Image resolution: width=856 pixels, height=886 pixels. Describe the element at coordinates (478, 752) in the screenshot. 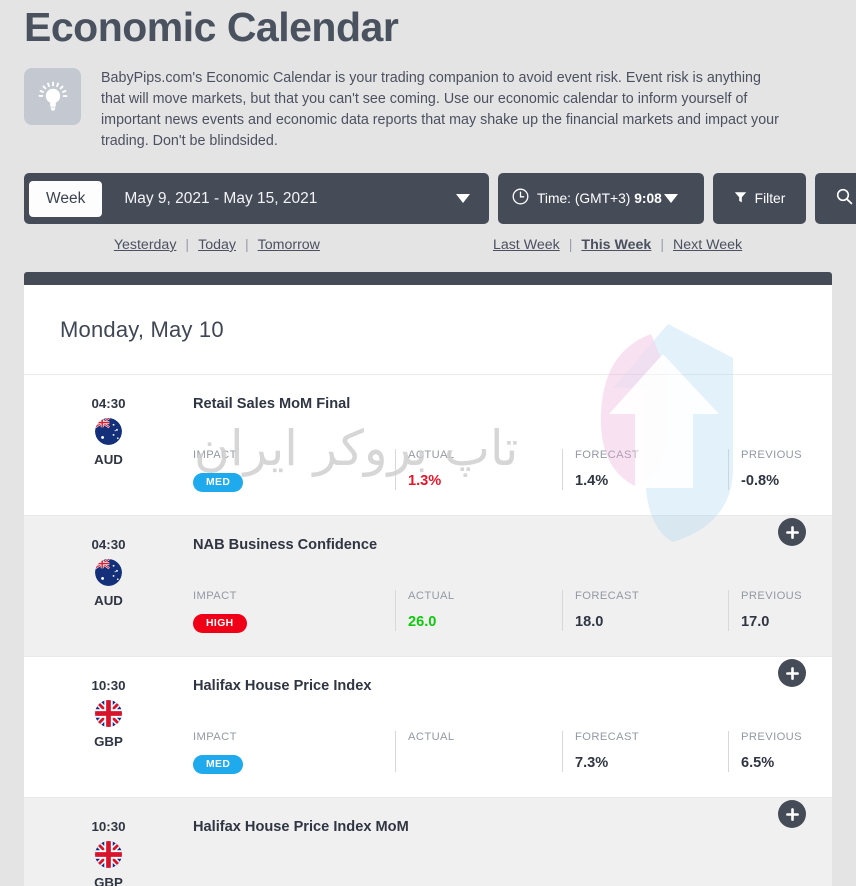

I see `stat-actual: ACTUAL` at that location.